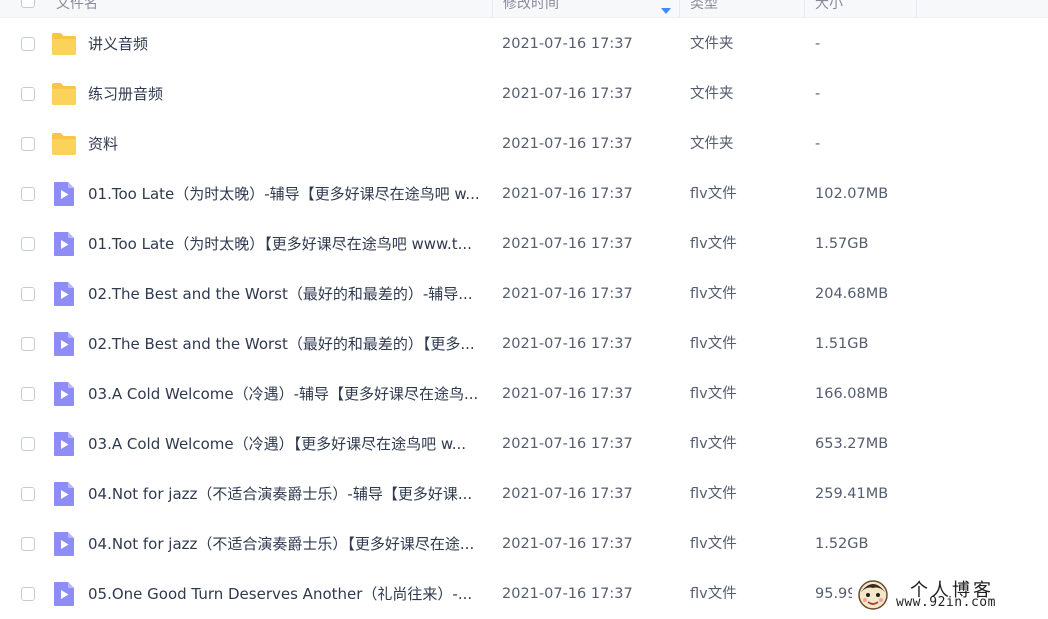  Describe the element at coordinates (842, 344) in the screenshot. I see `file-size: 1.51GB` at that location.